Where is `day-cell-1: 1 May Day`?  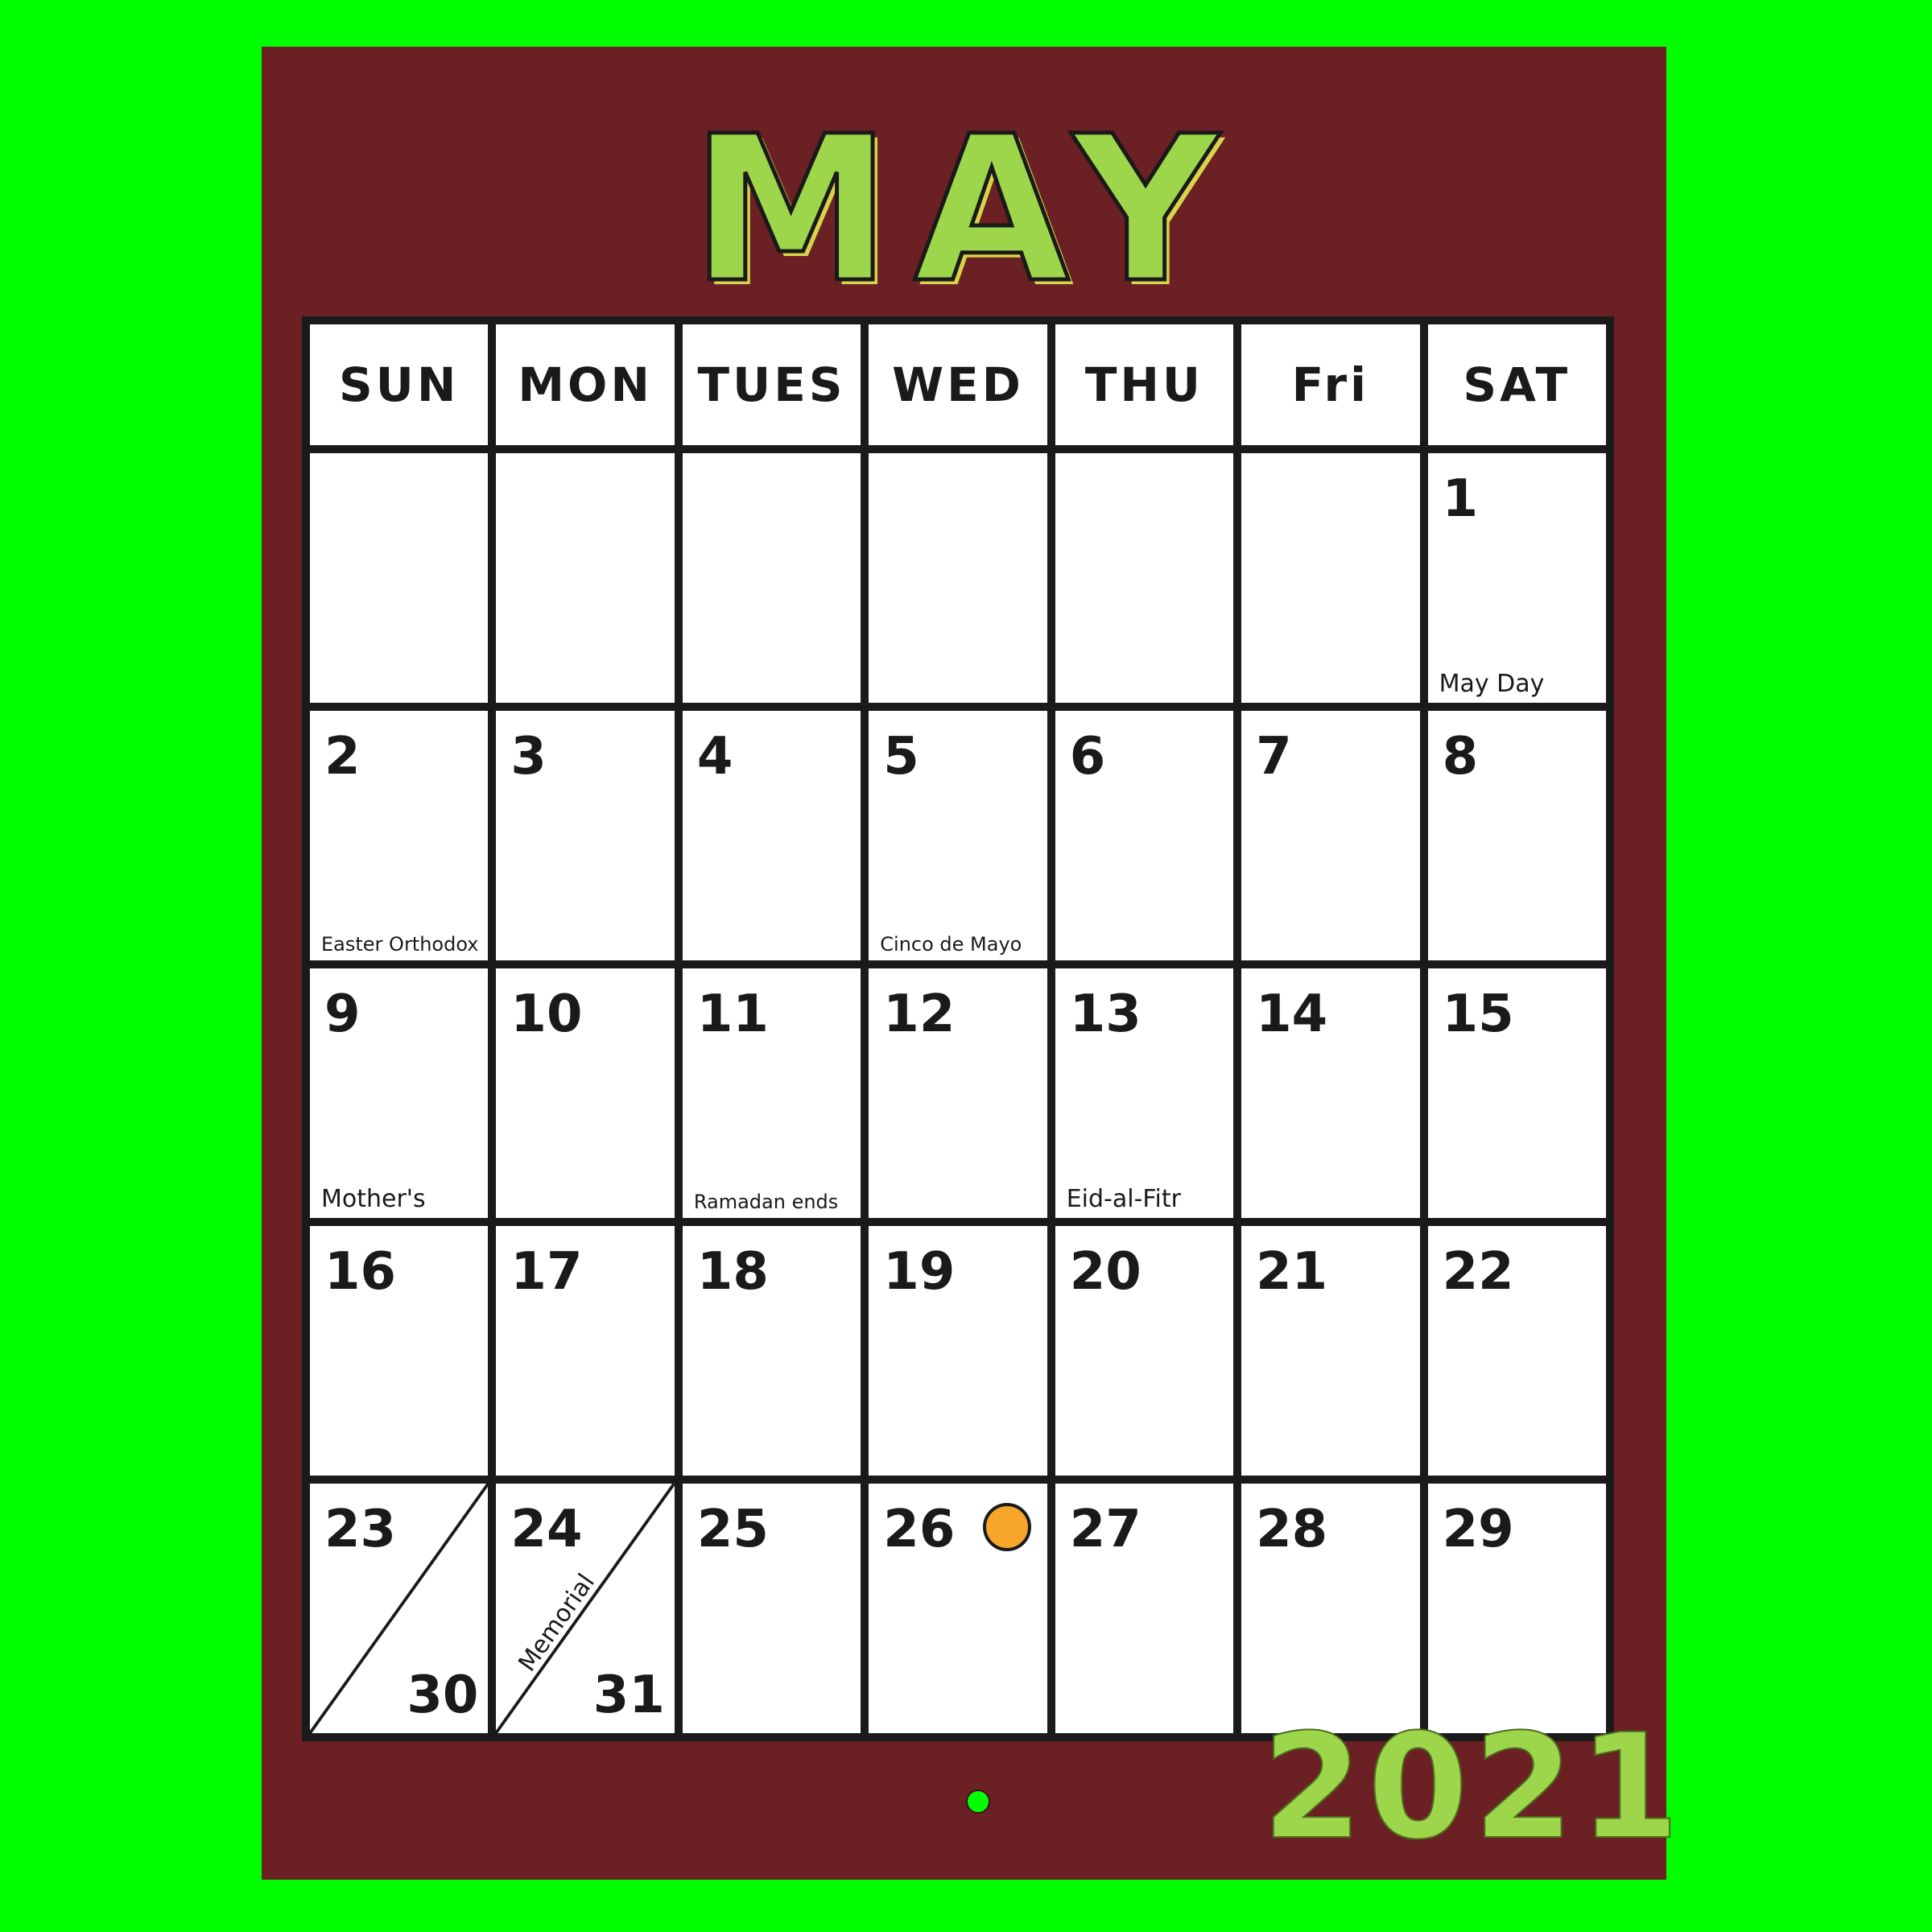 day-cell-1: 1 May Day is located at coordinates (1516, 578).